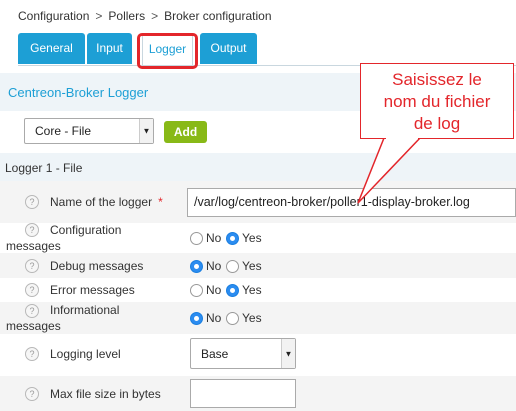 This screenshot has width=516, height=411. I want to click on callout-text: Saisissez le nom du fichier de log, so click(437, 101).